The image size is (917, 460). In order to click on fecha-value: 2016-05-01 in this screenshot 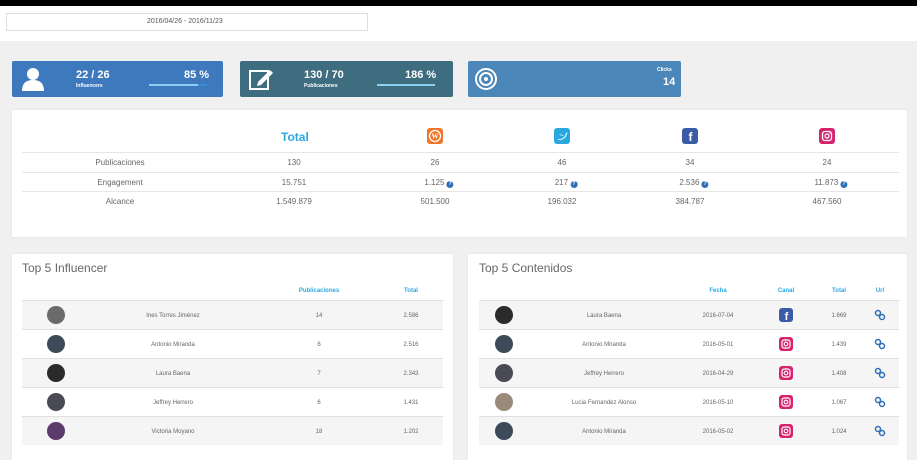, I will do `click(718, 345)`.